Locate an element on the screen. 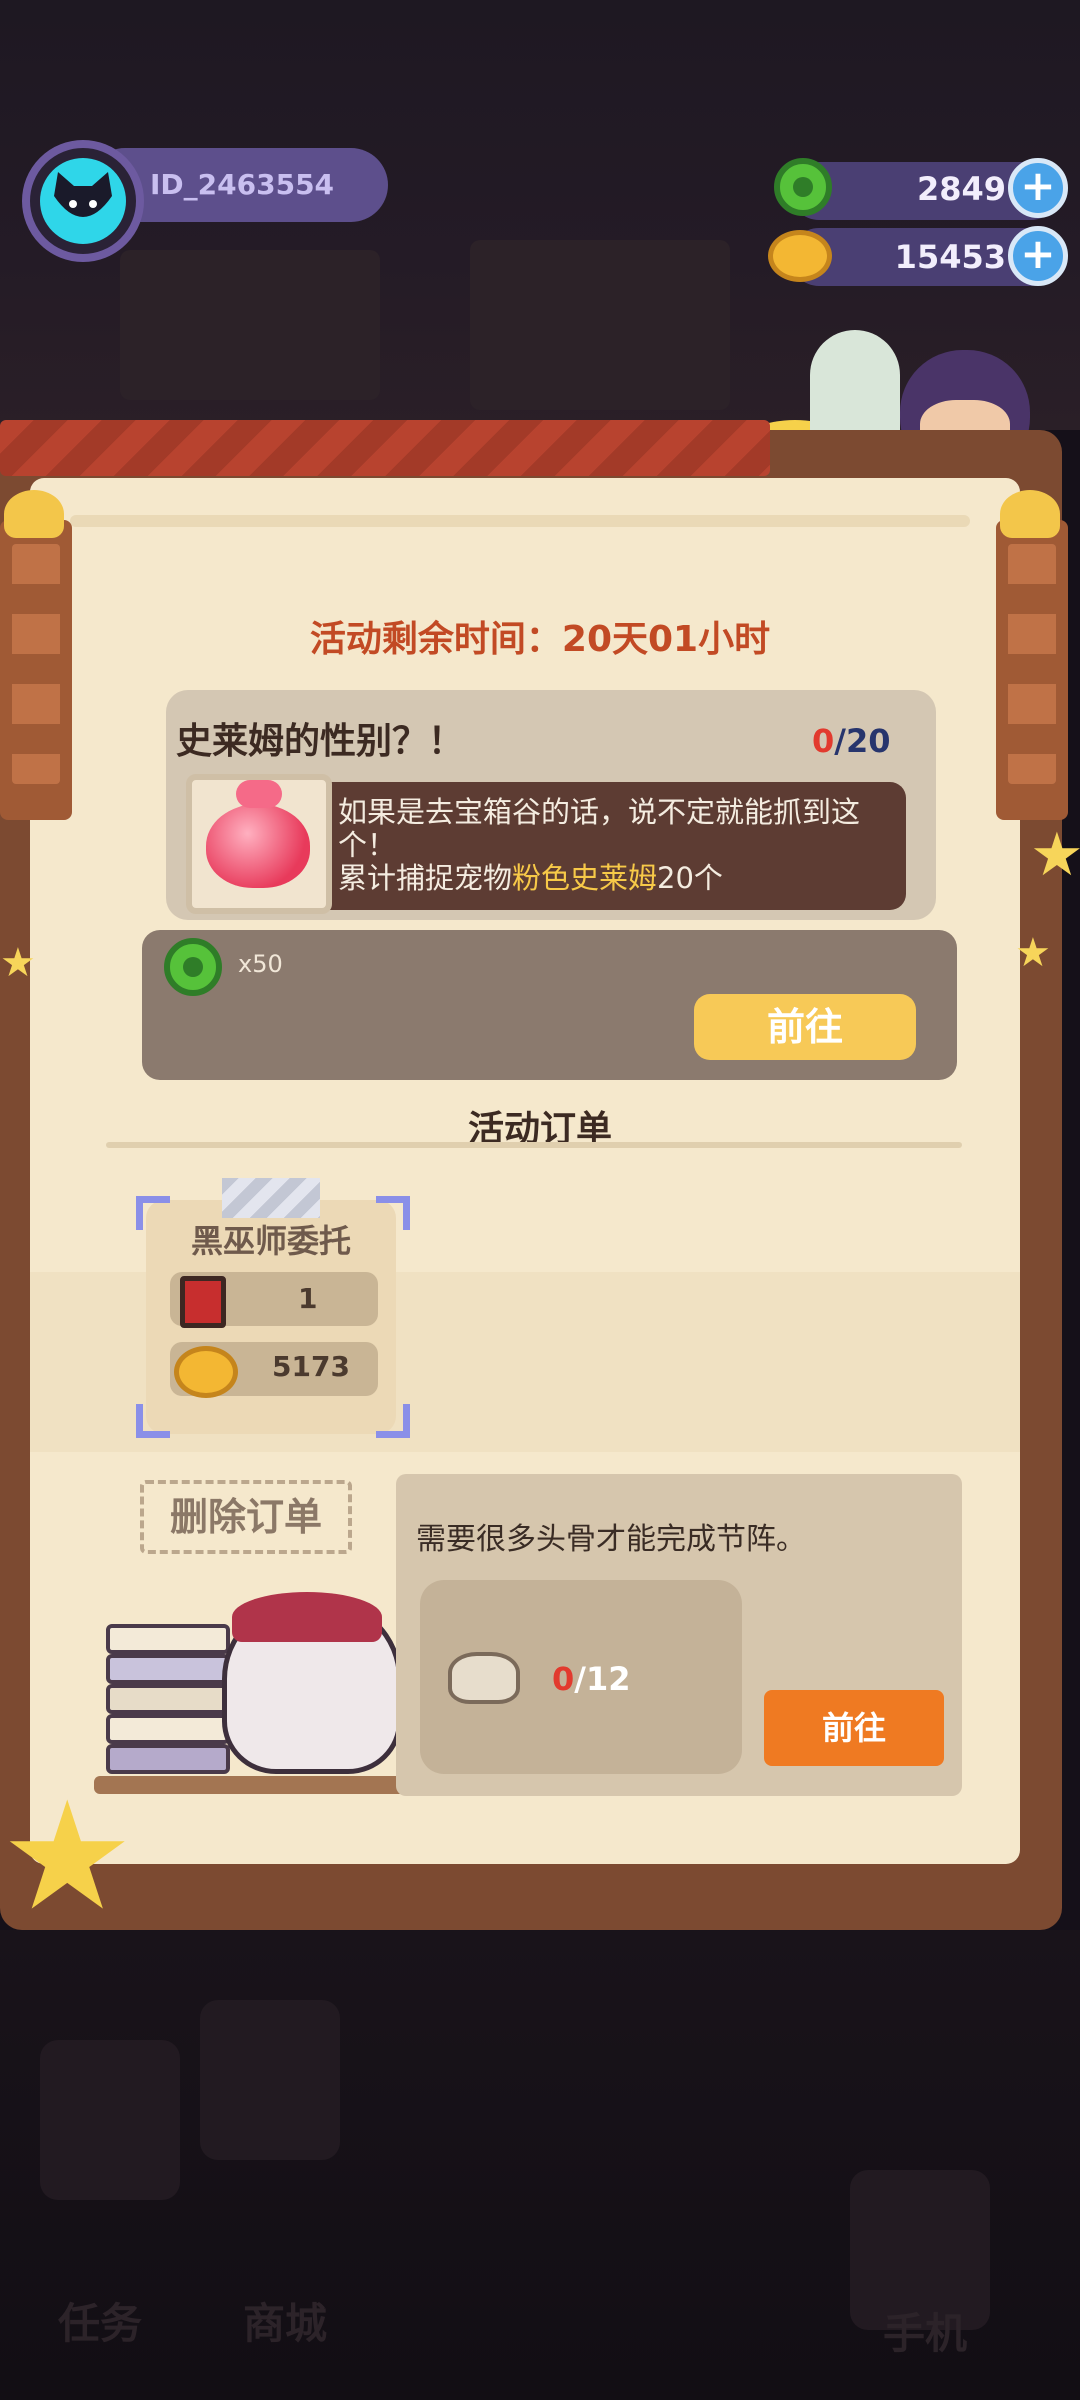  currency-donut-amount: 2849 is located at coordinates (961, 189).